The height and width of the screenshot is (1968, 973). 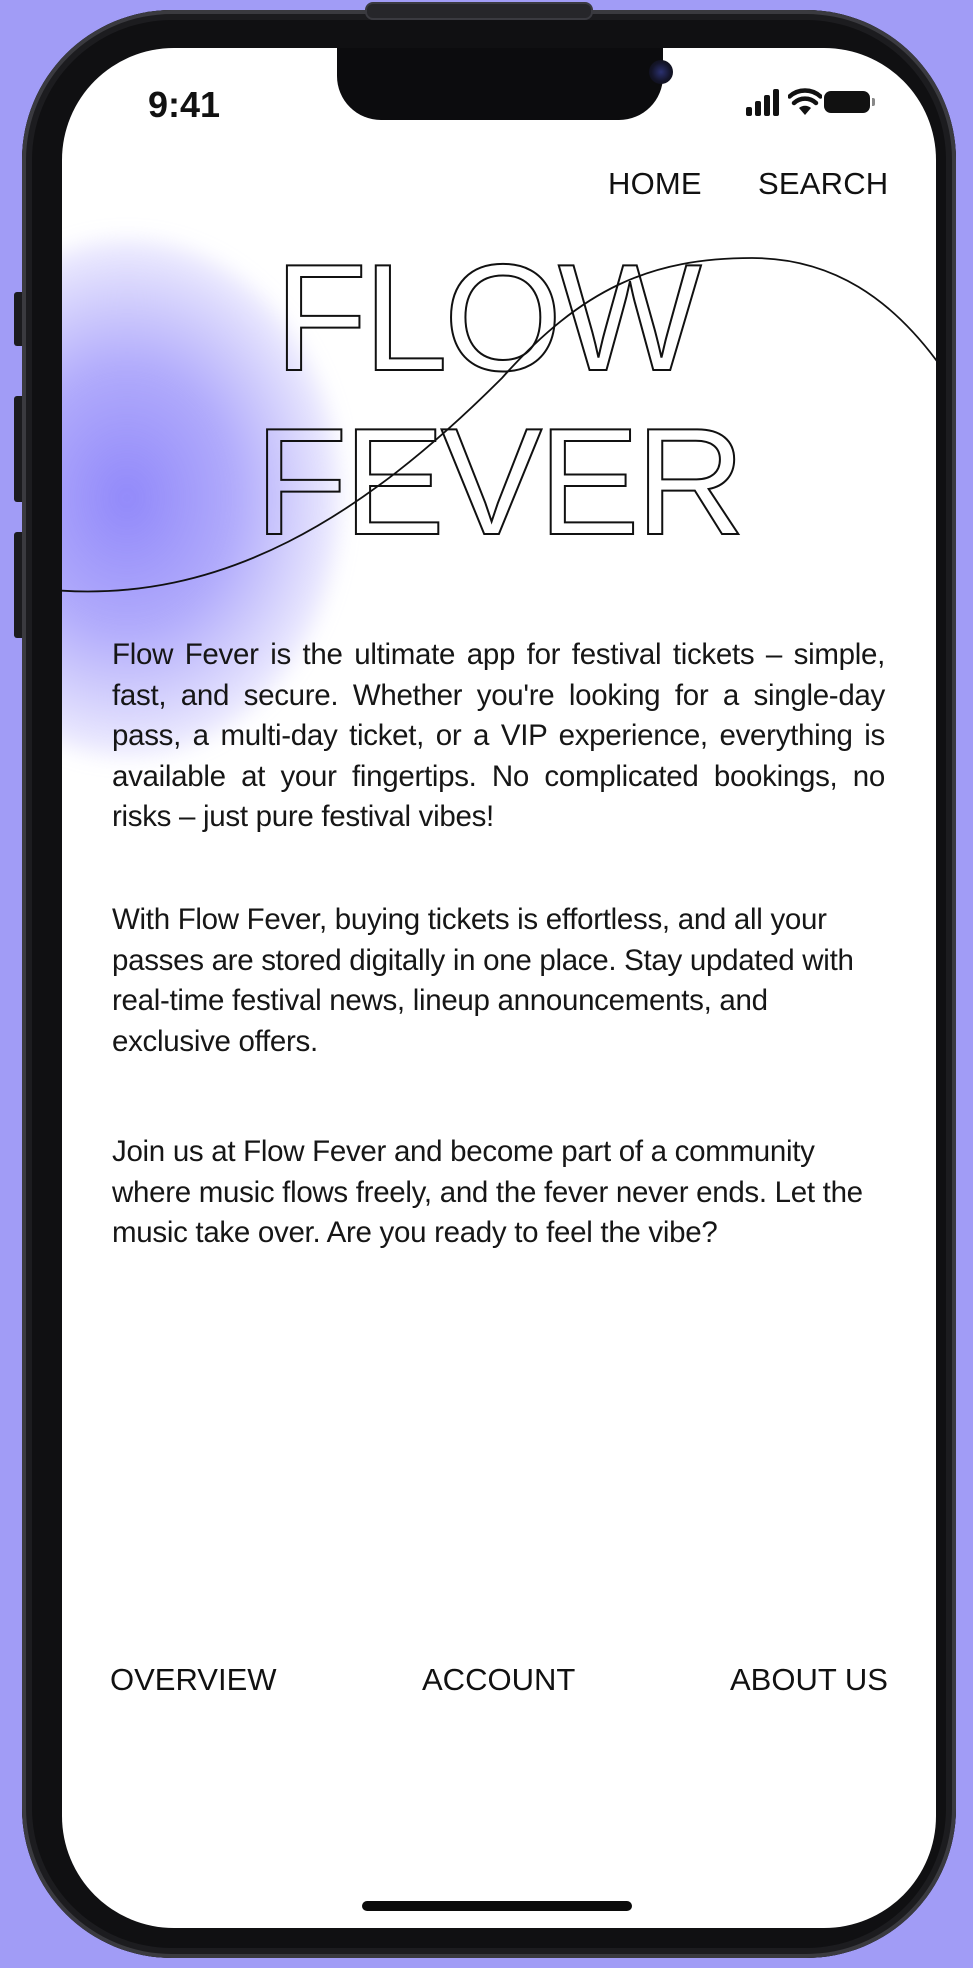 I want to click on hero-title-flow: FLOW, so click(x=487, y=318).